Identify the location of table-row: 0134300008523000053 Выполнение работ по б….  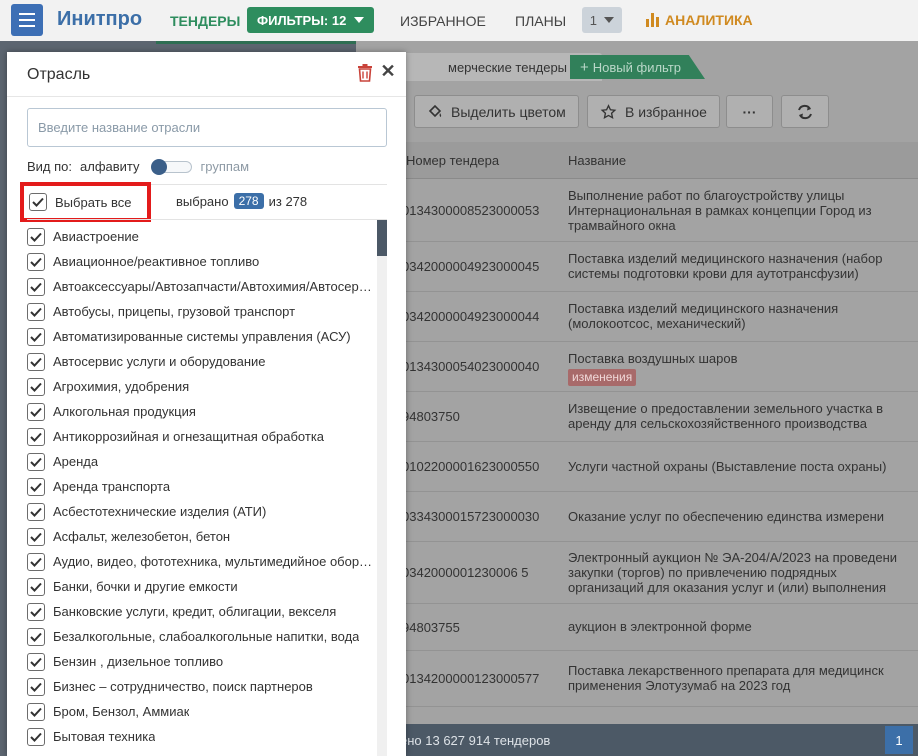
(637, 211).